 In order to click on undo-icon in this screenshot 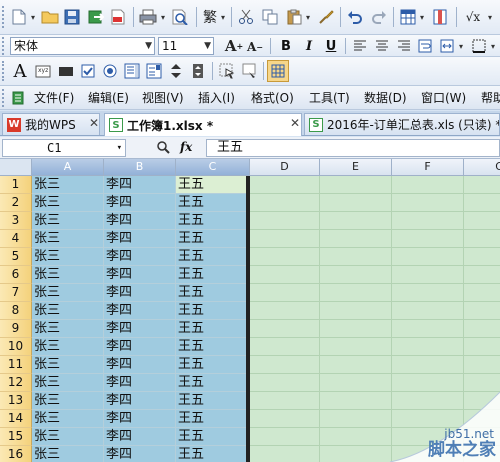, I will do `click(355, 17)`.